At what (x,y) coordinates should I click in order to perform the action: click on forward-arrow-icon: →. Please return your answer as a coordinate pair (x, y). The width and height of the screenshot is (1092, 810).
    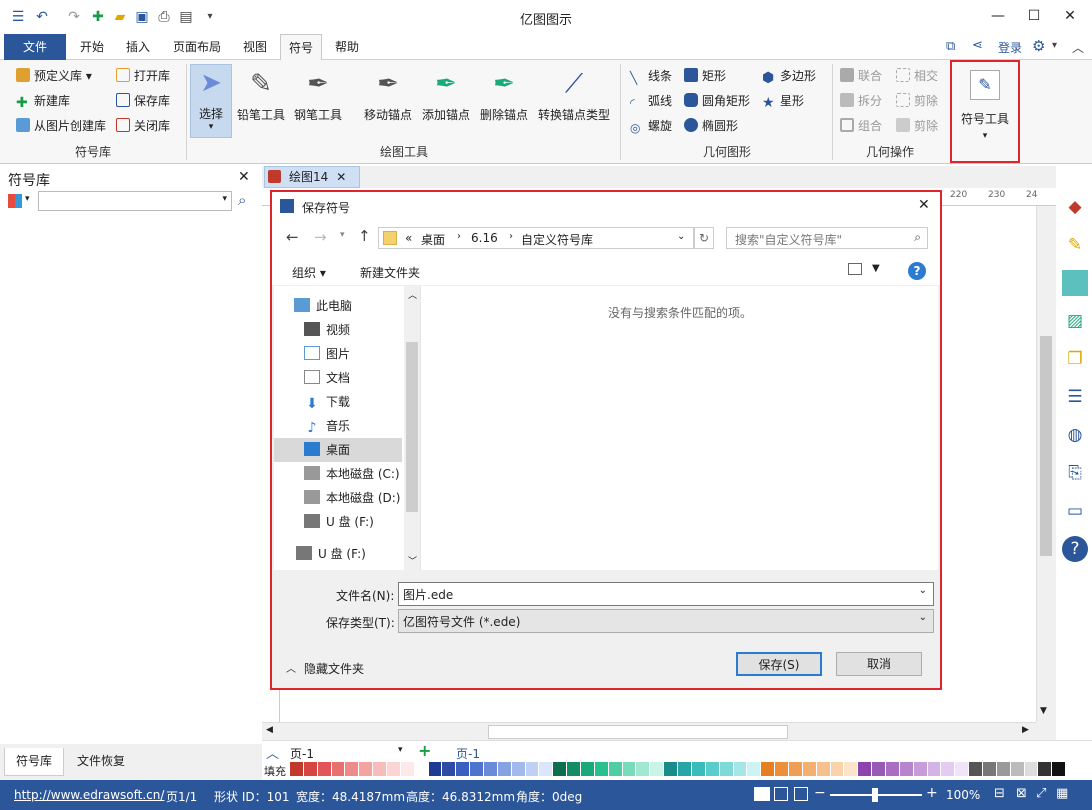
    Looking at the image, I should click on (320, 237).